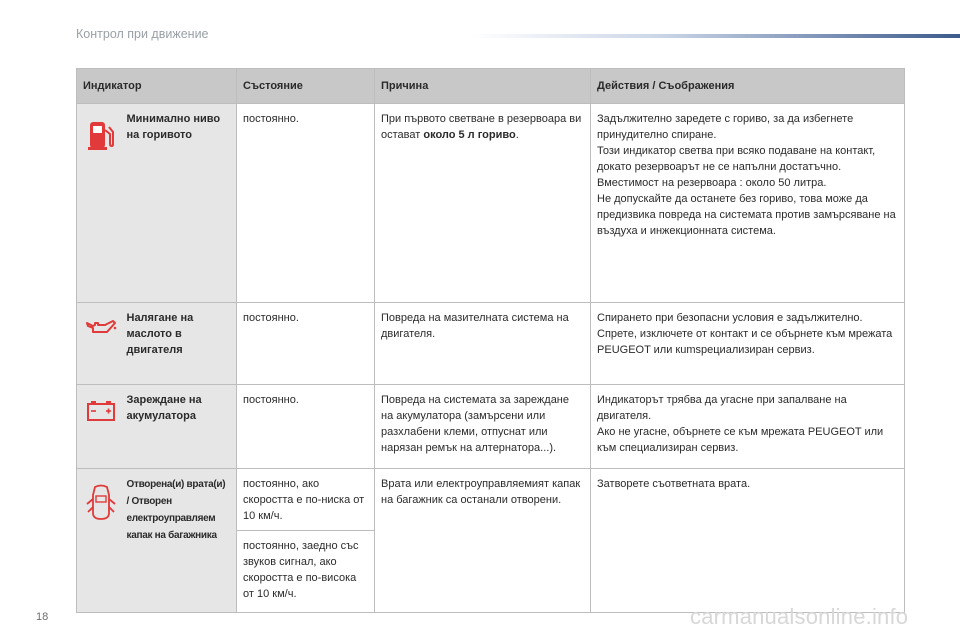 Image resolution: width=960 pixels, height=640 pixels. Describe the element at coordinates (142, 34) in the screenshot. I see `section-title: Контрол при движение` at that location.